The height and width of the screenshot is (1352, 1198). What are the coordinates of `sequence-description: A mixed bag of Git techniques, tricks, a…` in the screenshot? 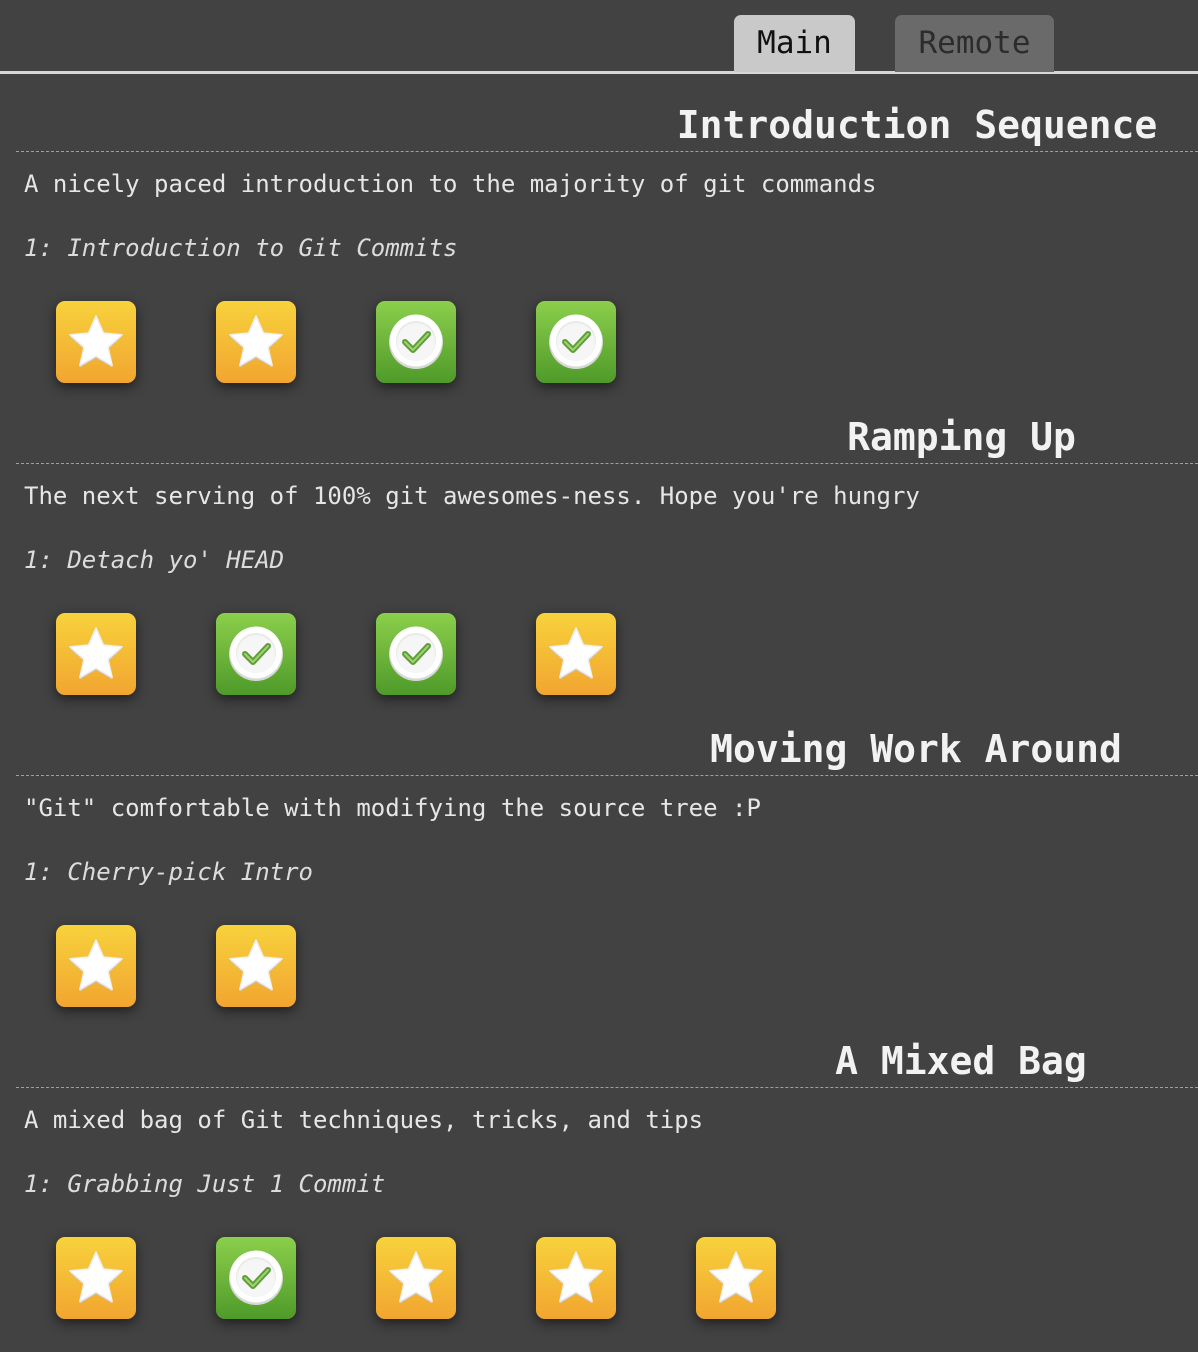 It's located at (364, 1120).